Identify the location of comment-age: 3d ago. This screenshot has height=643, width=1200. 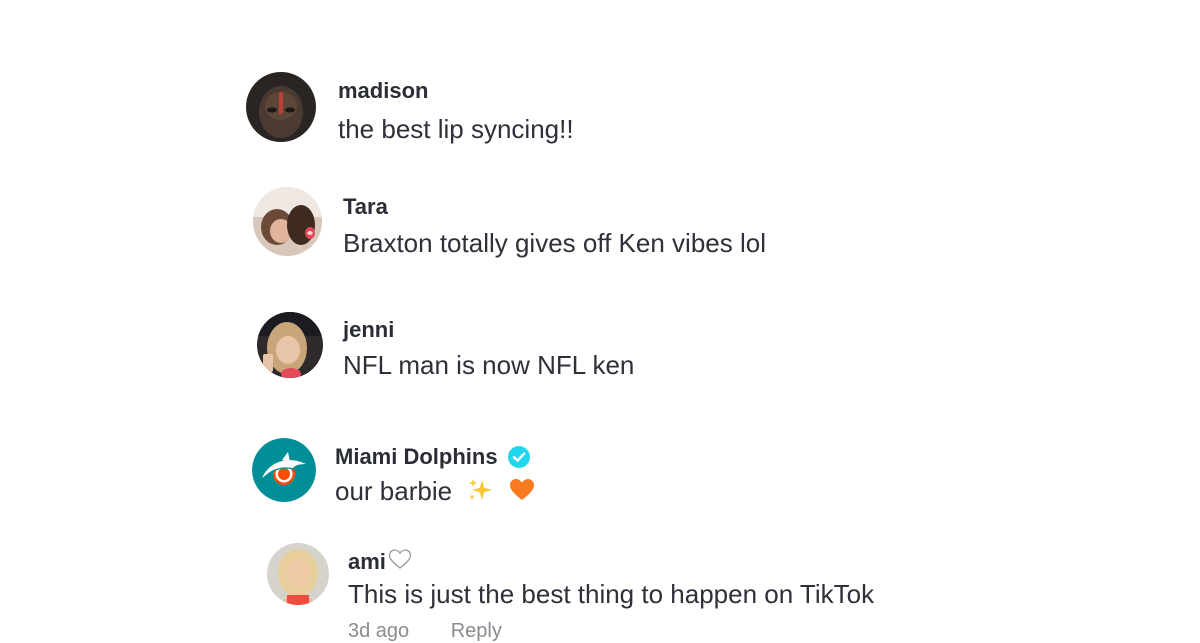
(379, 631).